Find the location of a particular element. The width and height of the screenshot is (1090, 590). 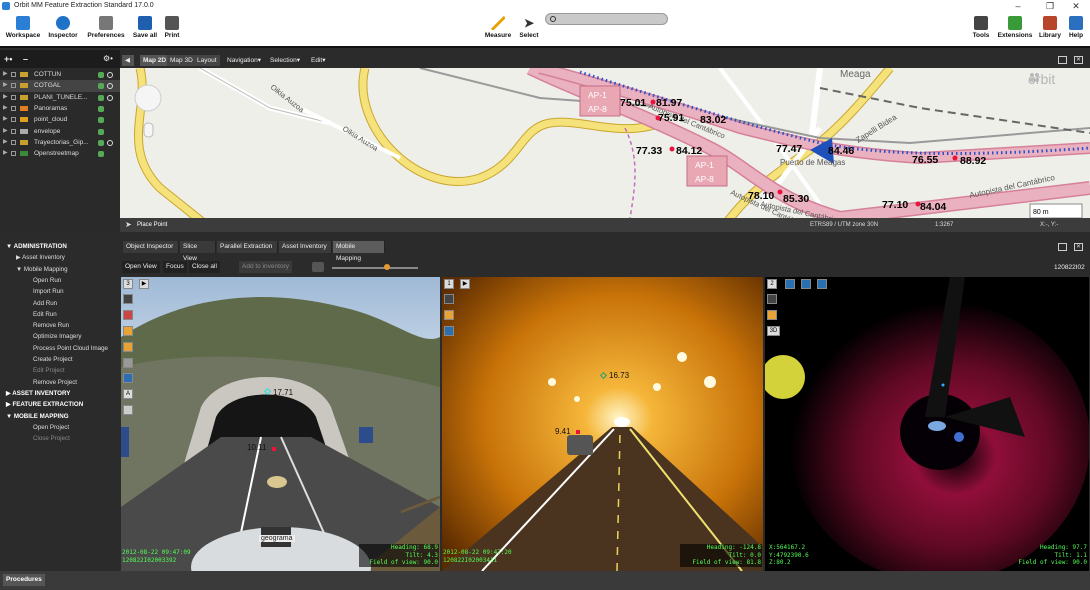

text-icon: A is located at coordinates (128, 394).